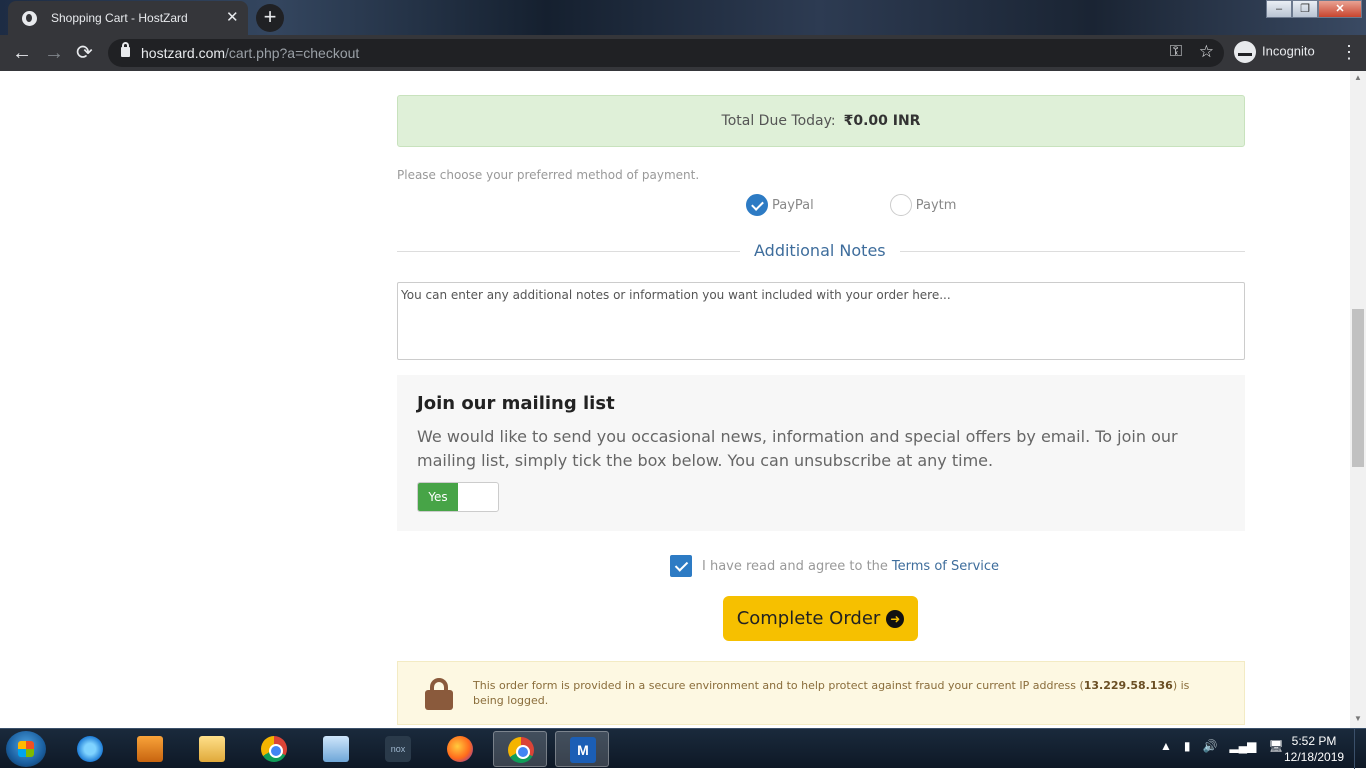 The height and width of the screenshot is (769, 1366). I want to click on window-controls: – ❐ ✕, so click(1314, 10).